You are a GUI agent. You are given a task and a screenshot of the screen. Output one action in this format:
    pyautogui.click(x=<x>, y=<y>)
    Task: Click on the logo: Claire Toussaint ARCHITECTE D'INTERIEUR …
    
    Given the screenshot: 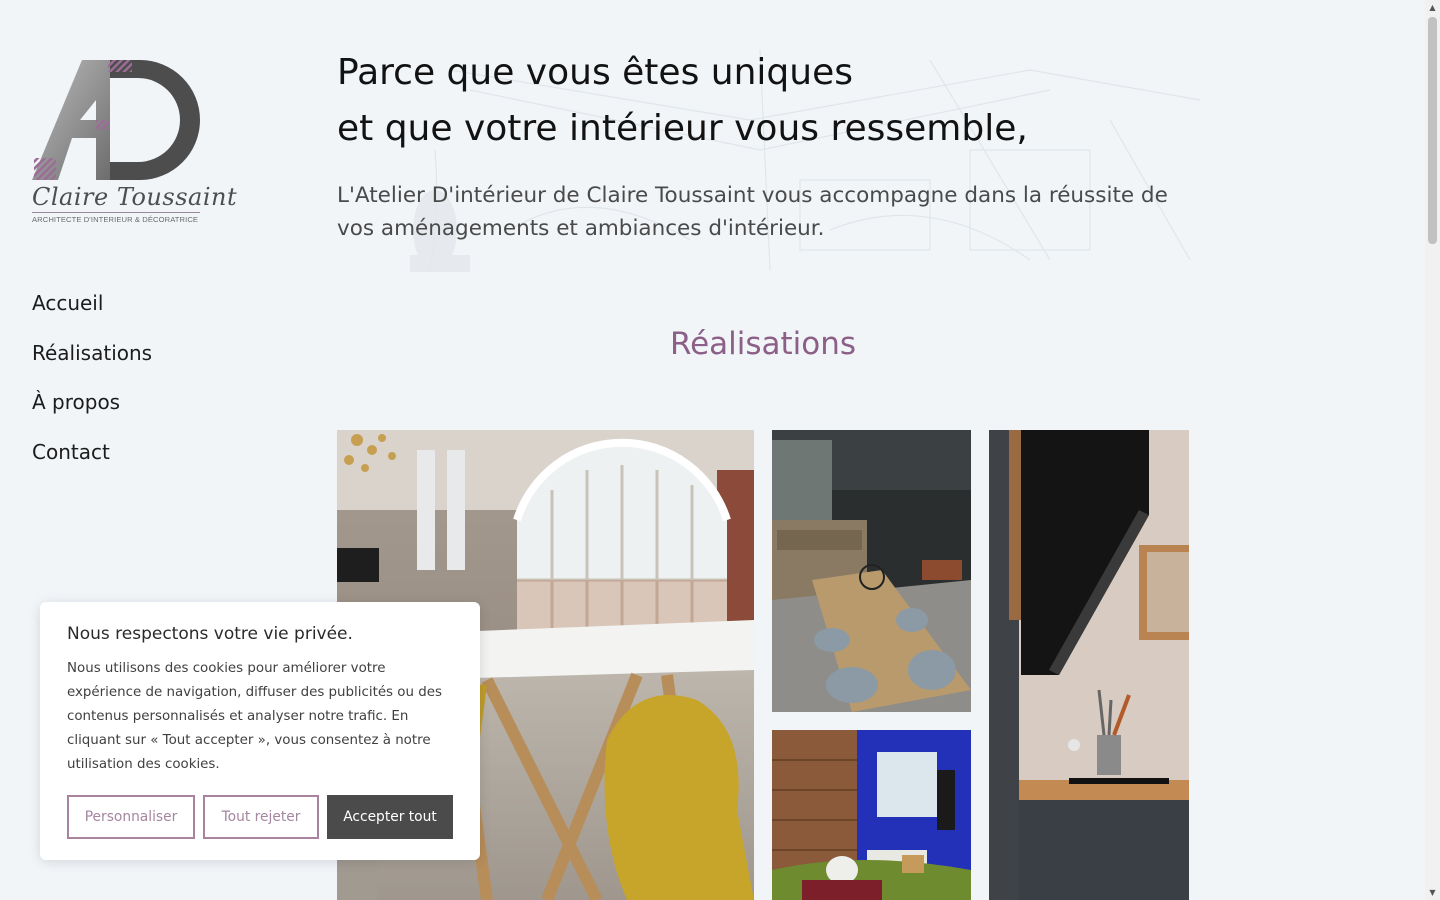 What is the action you would take?
    pyautogui.click(x=134, y=145)
    